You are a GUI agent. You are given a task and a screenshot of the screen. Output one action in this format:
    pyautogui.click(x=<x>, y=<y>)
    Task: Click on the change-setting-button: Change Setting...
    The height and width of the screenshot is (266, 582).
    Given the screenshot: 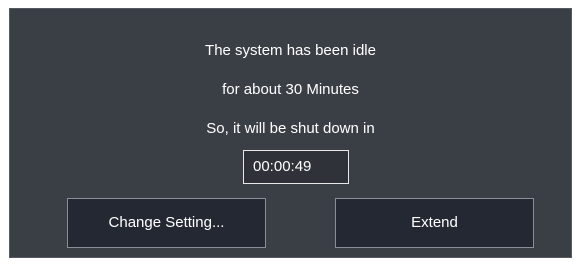 What is the action you would take?
    pyautogui.click(x=166, y=223)
    